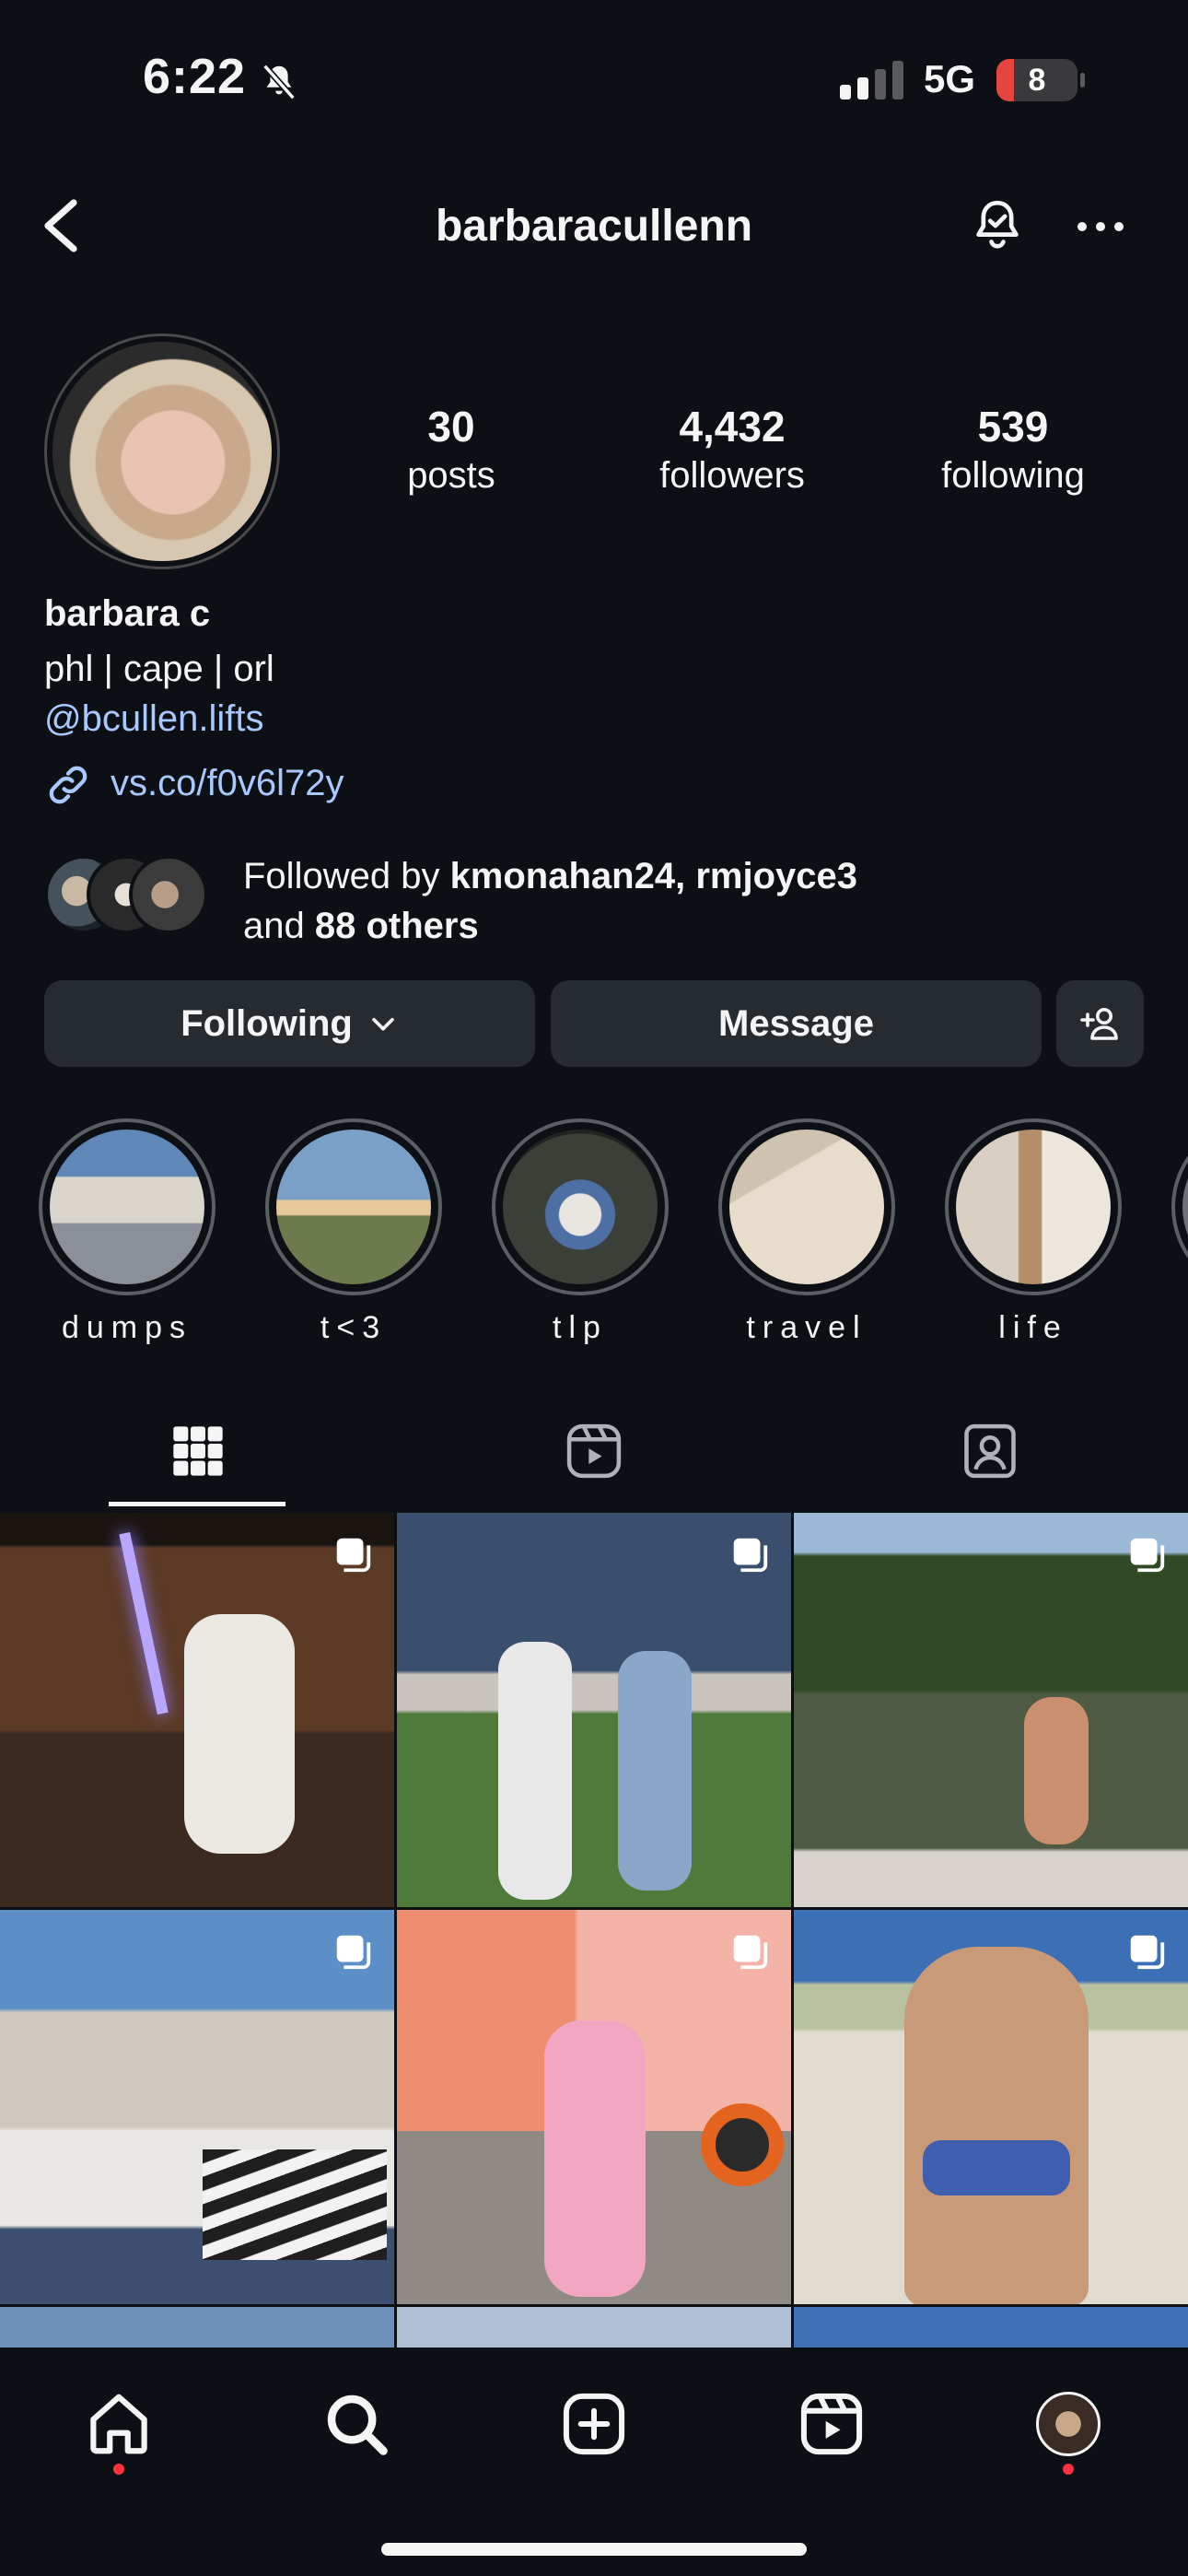 This screenshot has width=1188, height=2576. I want to click on mutual-avatars, so click(136, 896).